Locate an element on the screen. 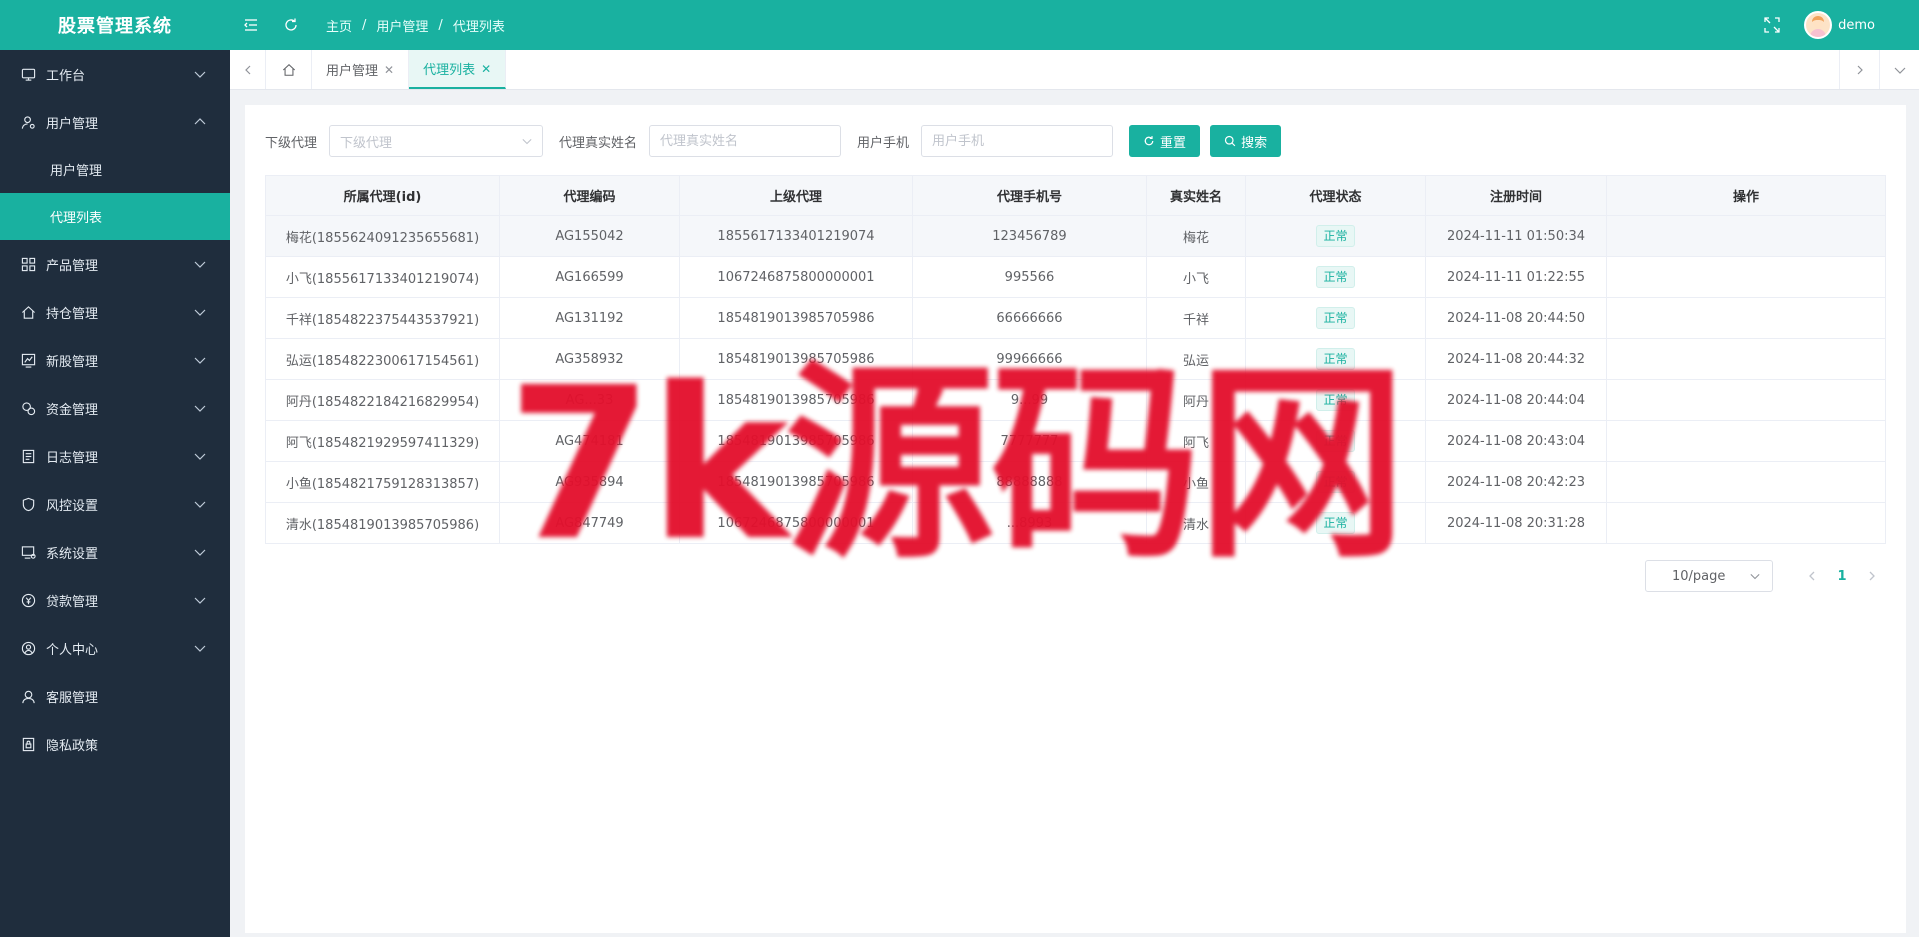  next-page-button is located at coordinates (1872, 576).